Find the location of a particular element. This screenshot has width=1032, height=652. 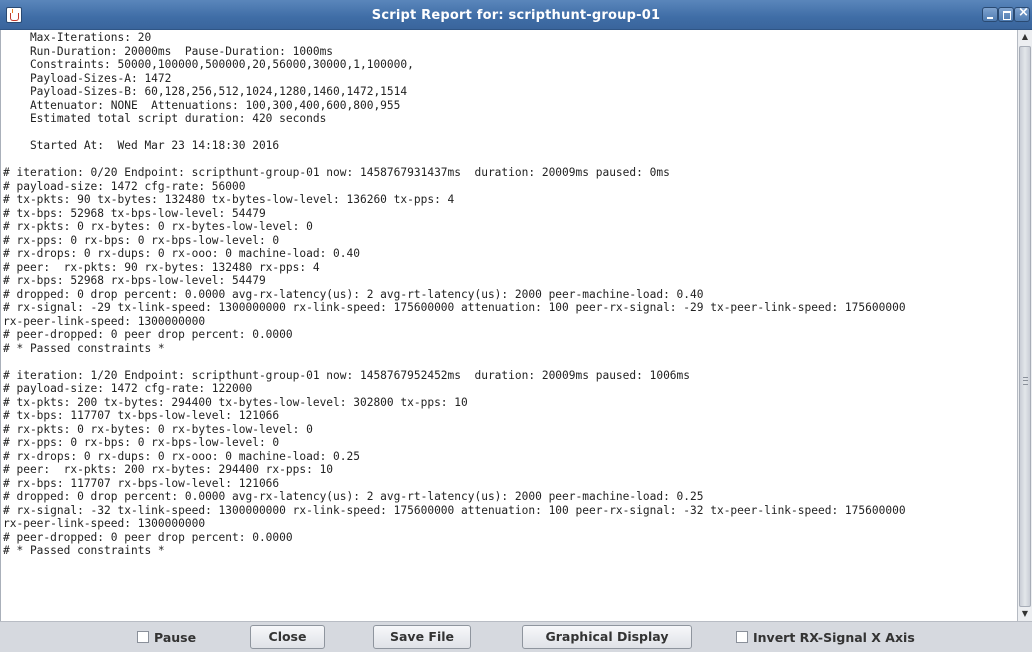

invert-rx-signal-checkbox: Invert RX-Signal X Axis is located at coordinates (836, 638).